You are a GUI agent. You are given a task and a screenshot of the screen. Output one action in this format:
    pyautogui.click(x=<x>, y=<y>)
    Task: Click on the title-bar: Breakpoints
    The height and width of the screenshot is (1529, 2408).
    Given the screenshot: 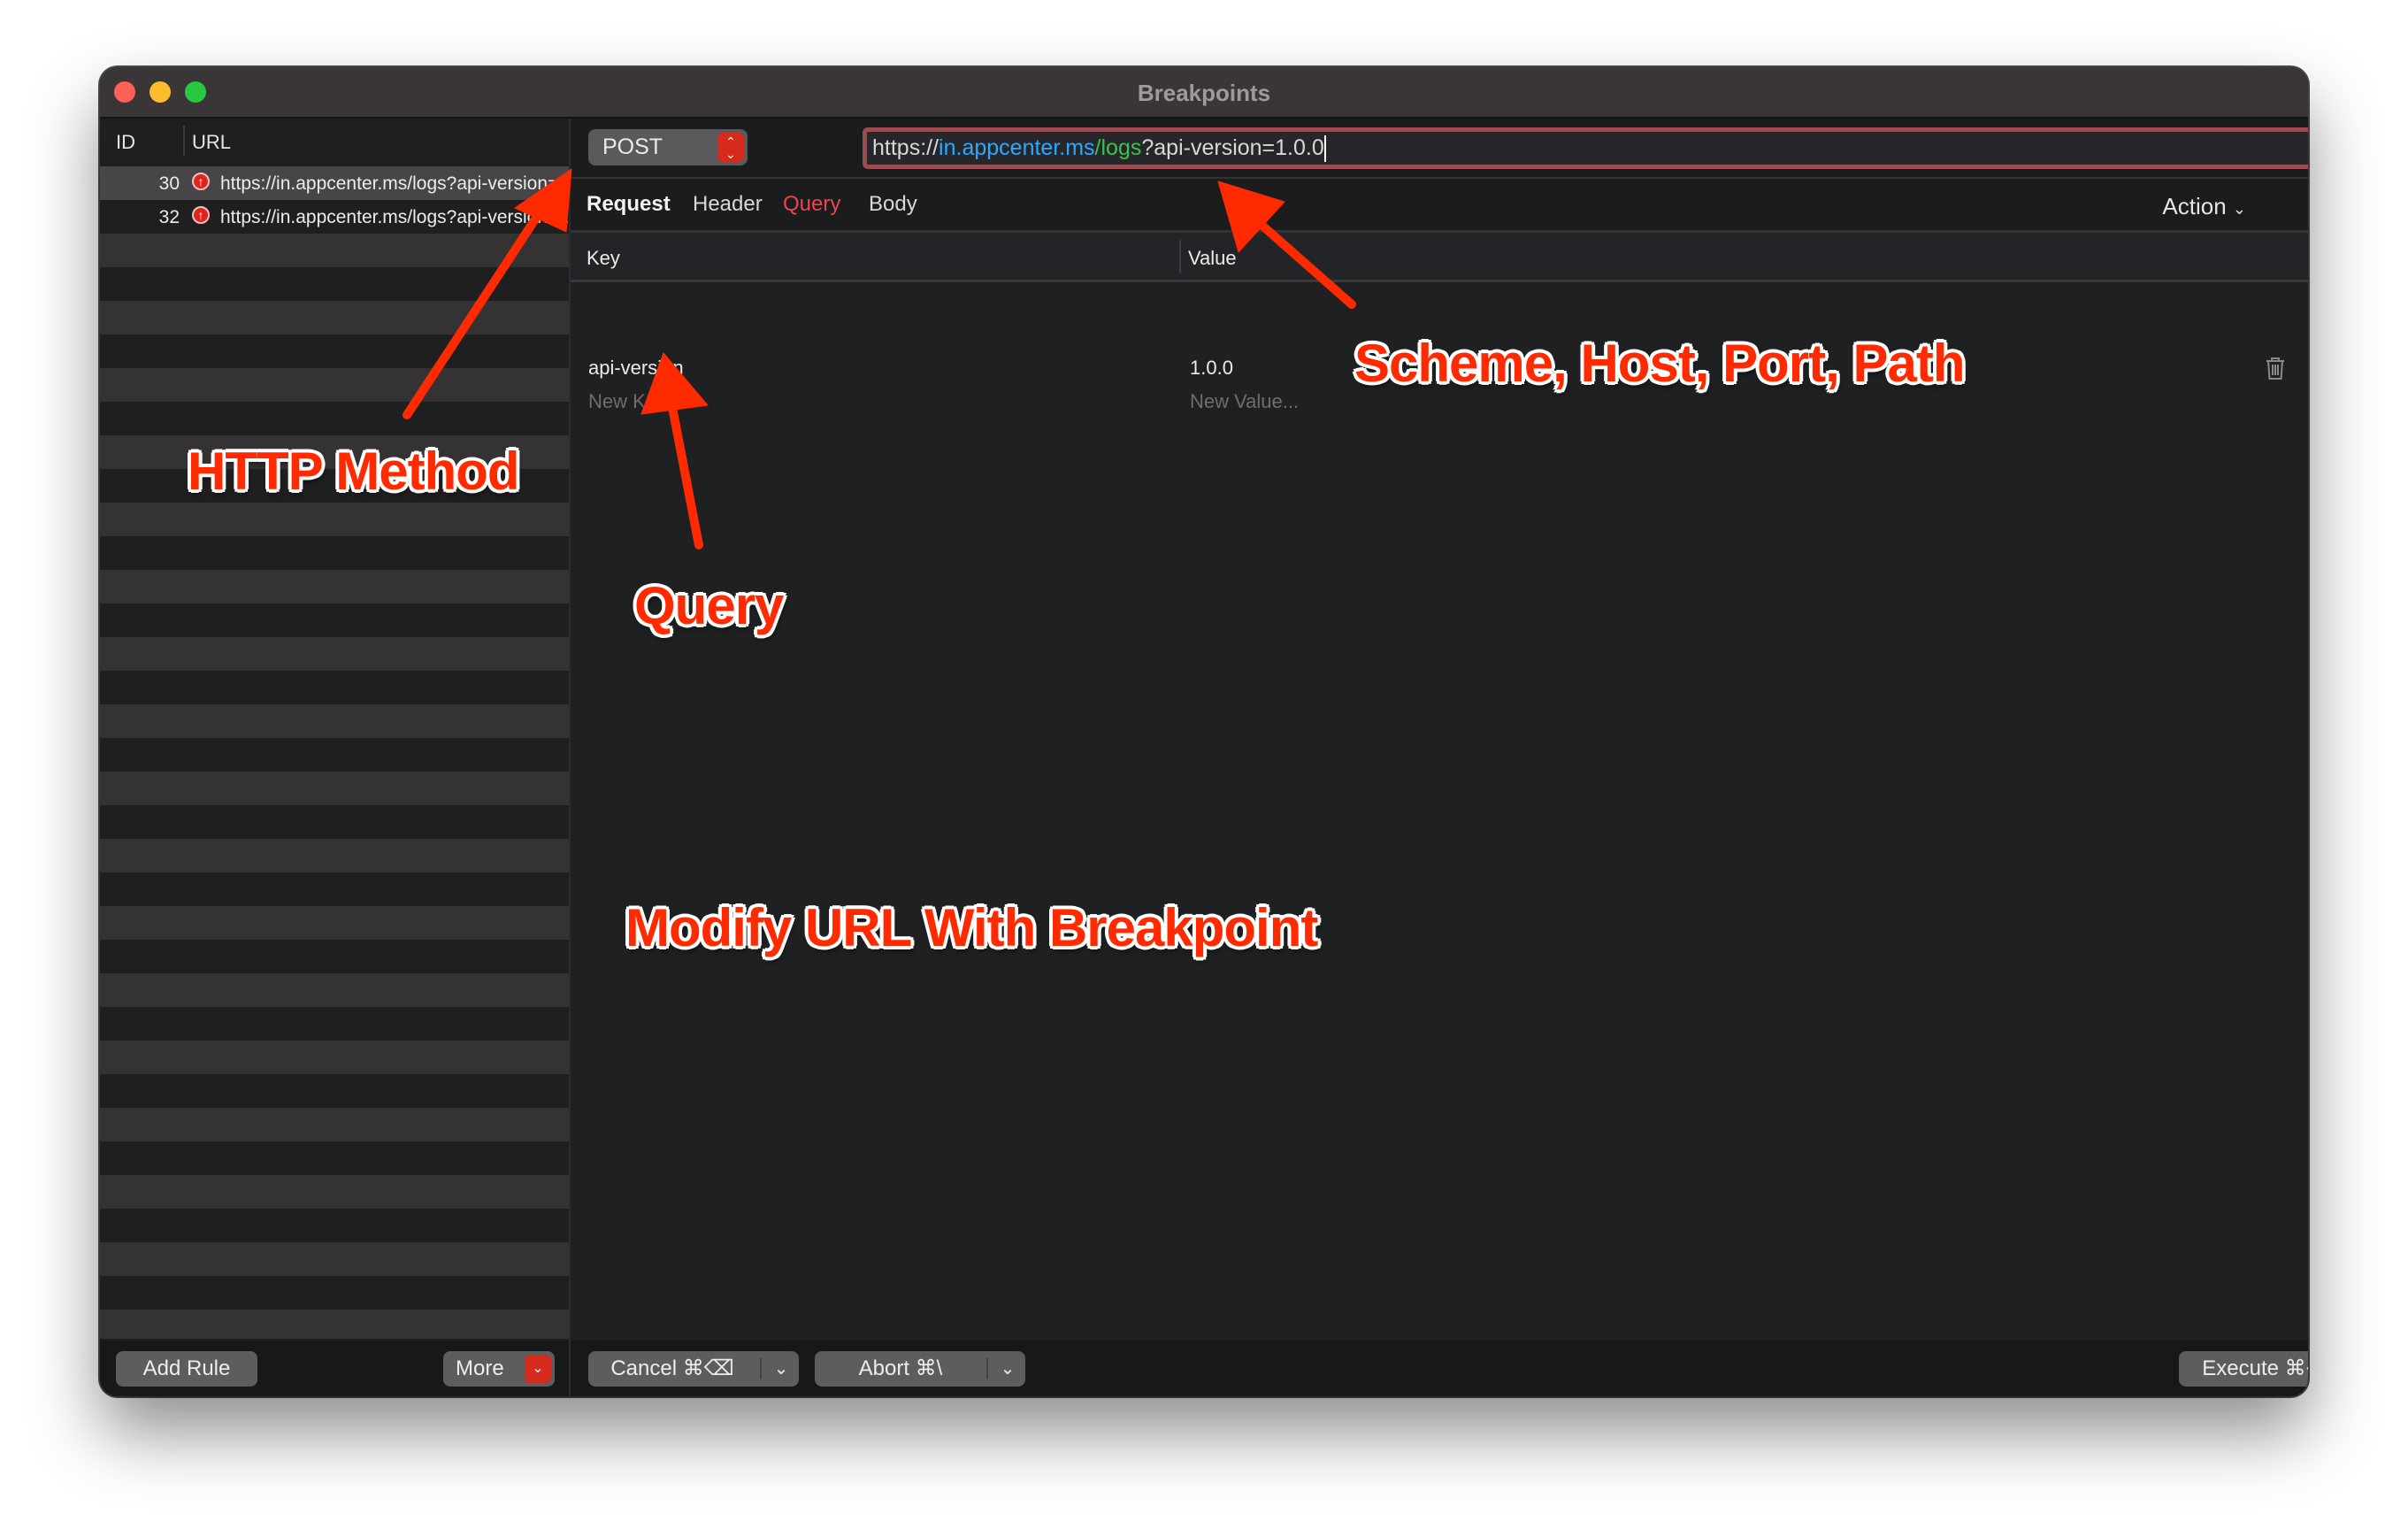 What is the action you would take?
    pyautogui.click(x=1204, y=93)
    